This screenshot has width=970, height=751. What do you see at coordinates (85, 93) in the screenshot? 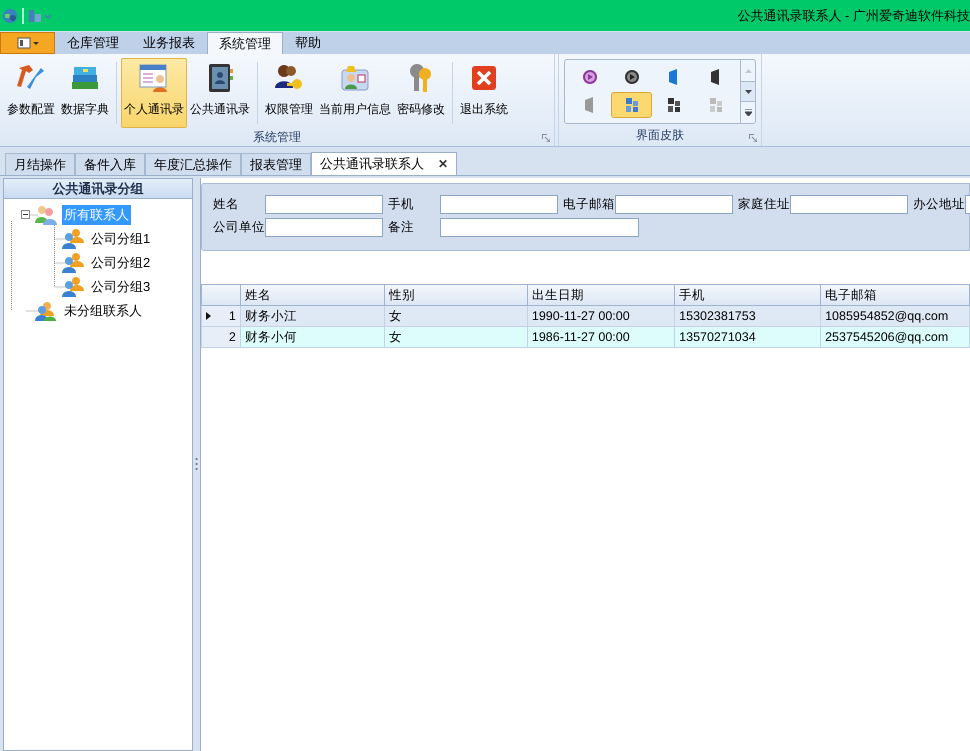
I see `ribbon-button: 数据字典` at bounding box center [85, 93].